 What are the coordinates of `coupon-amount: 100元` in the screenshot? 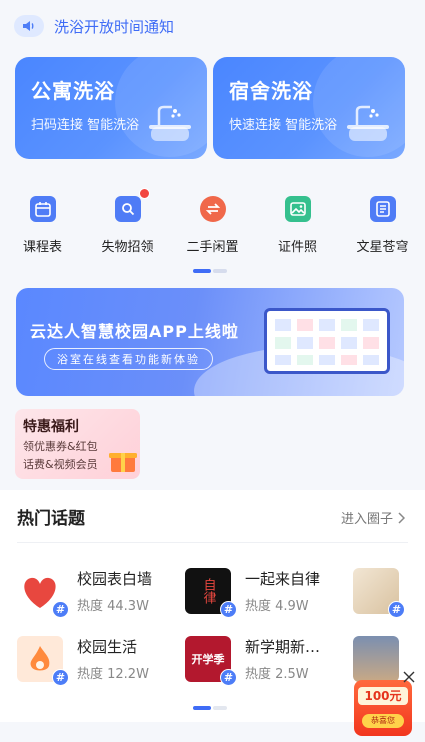 It's located at (383, 696).